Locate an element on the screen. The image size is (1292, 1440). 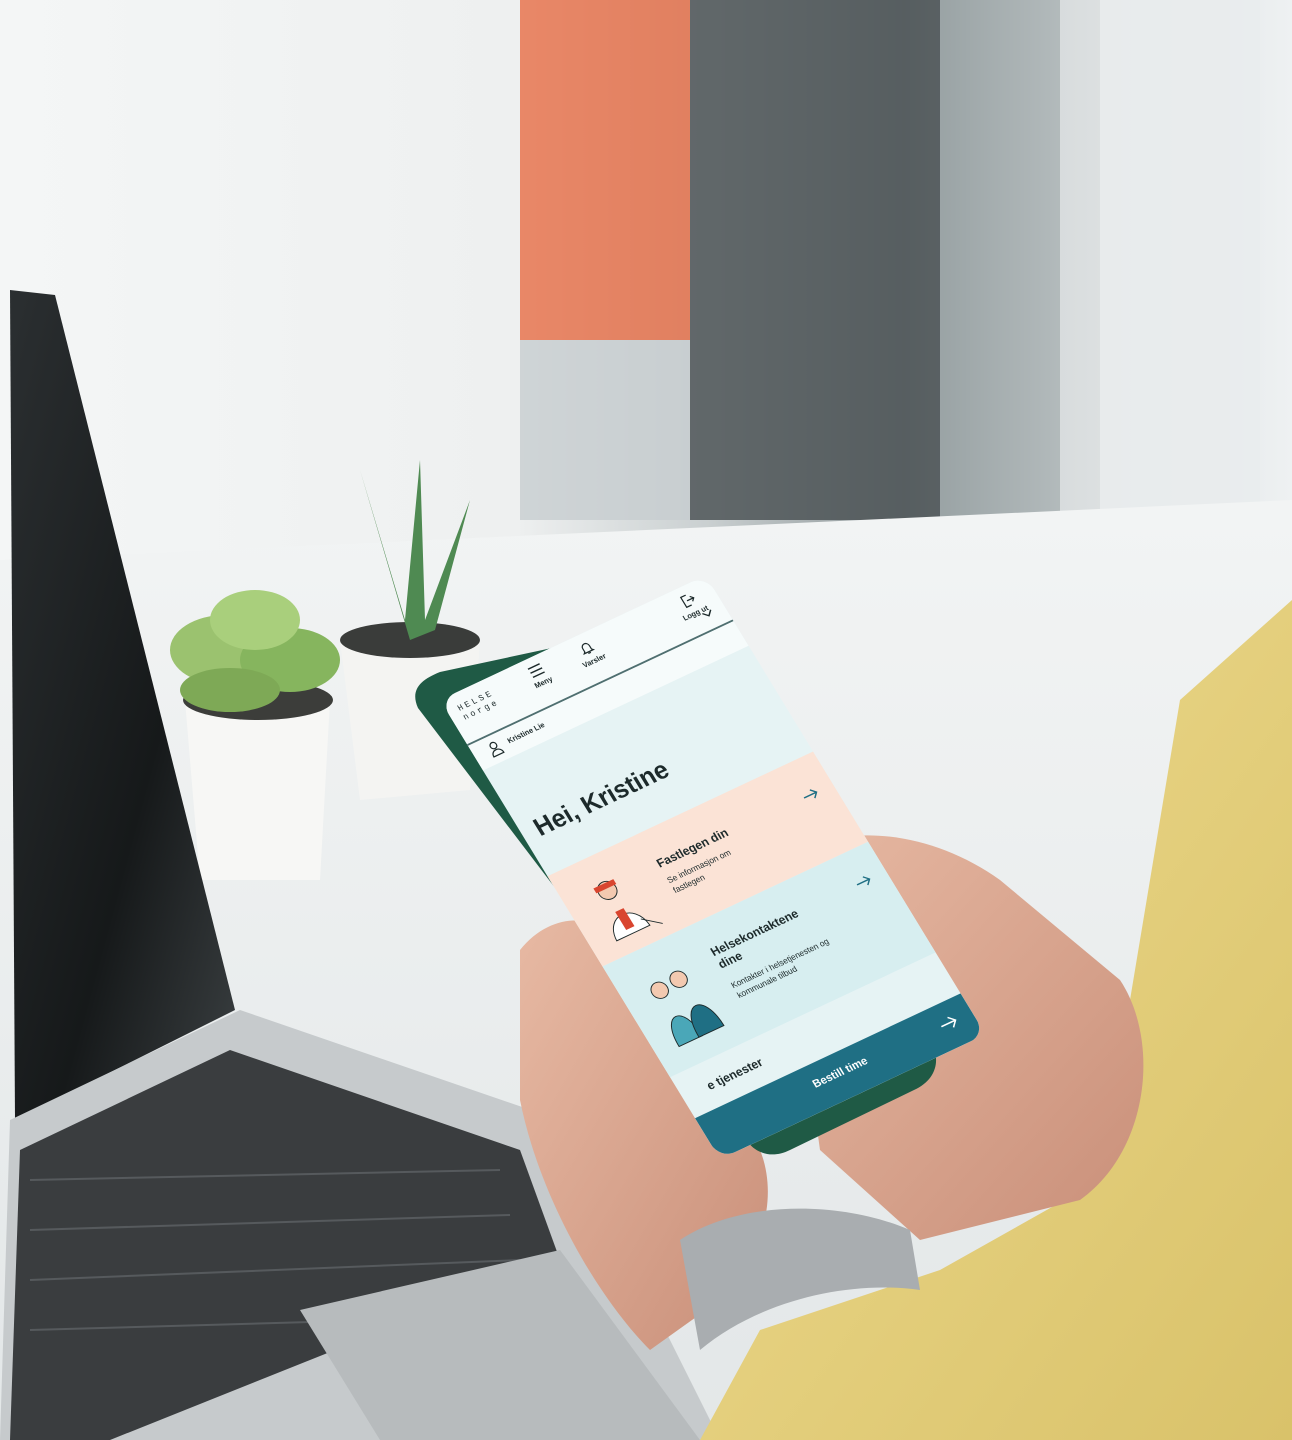
user-name: Kristine Lie is located at coordinates (526, 733).